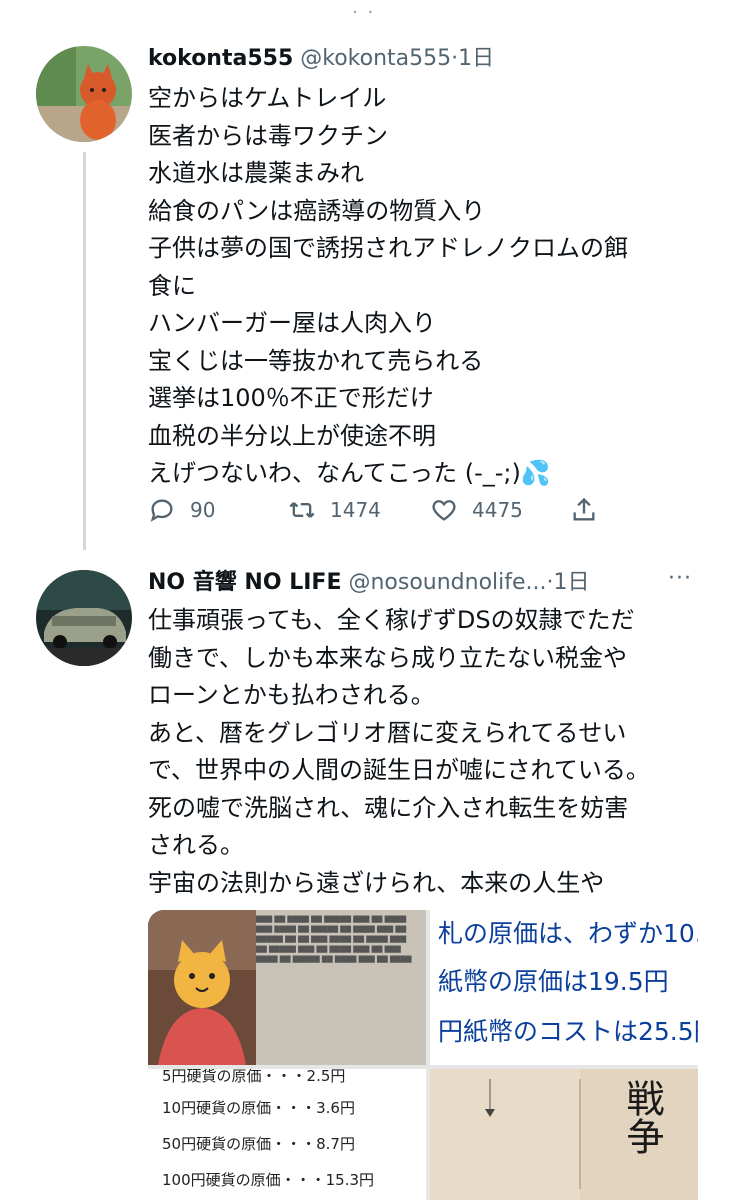 The height and width of the screenshot is (1200, 733). I want to click on like-button: 4475, so click(476, 510).